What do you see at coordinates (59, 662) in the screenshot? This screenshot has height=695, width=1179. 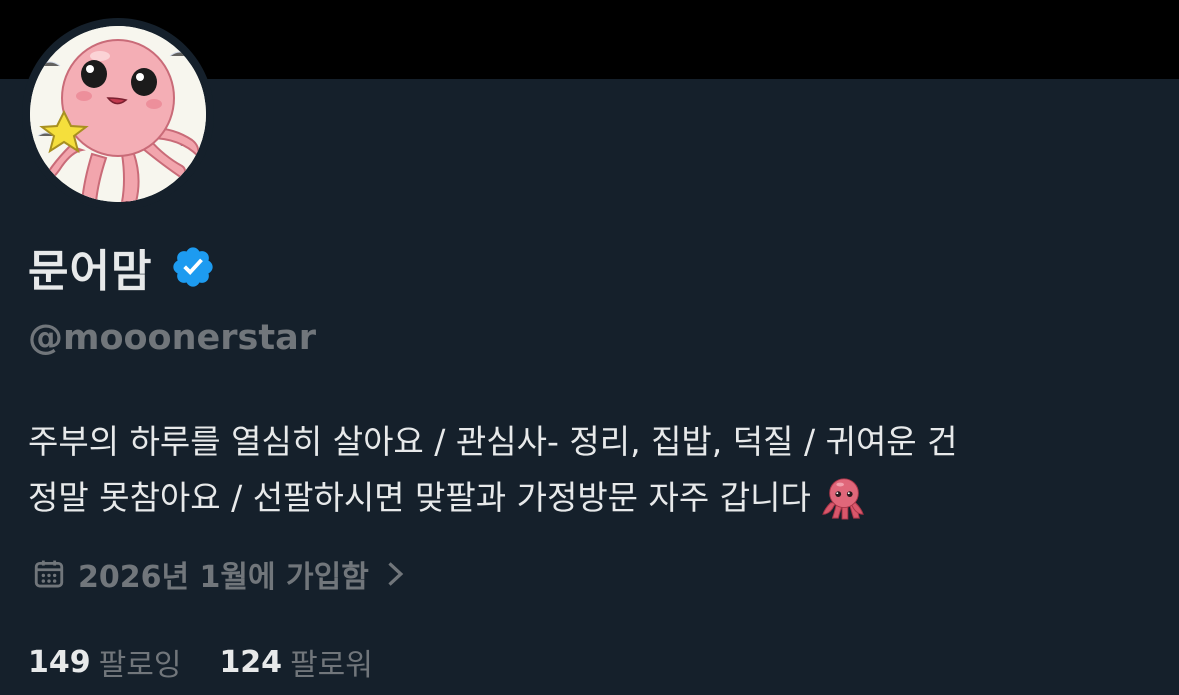 I see `following-count: 149` at bounding box center [59, 662].